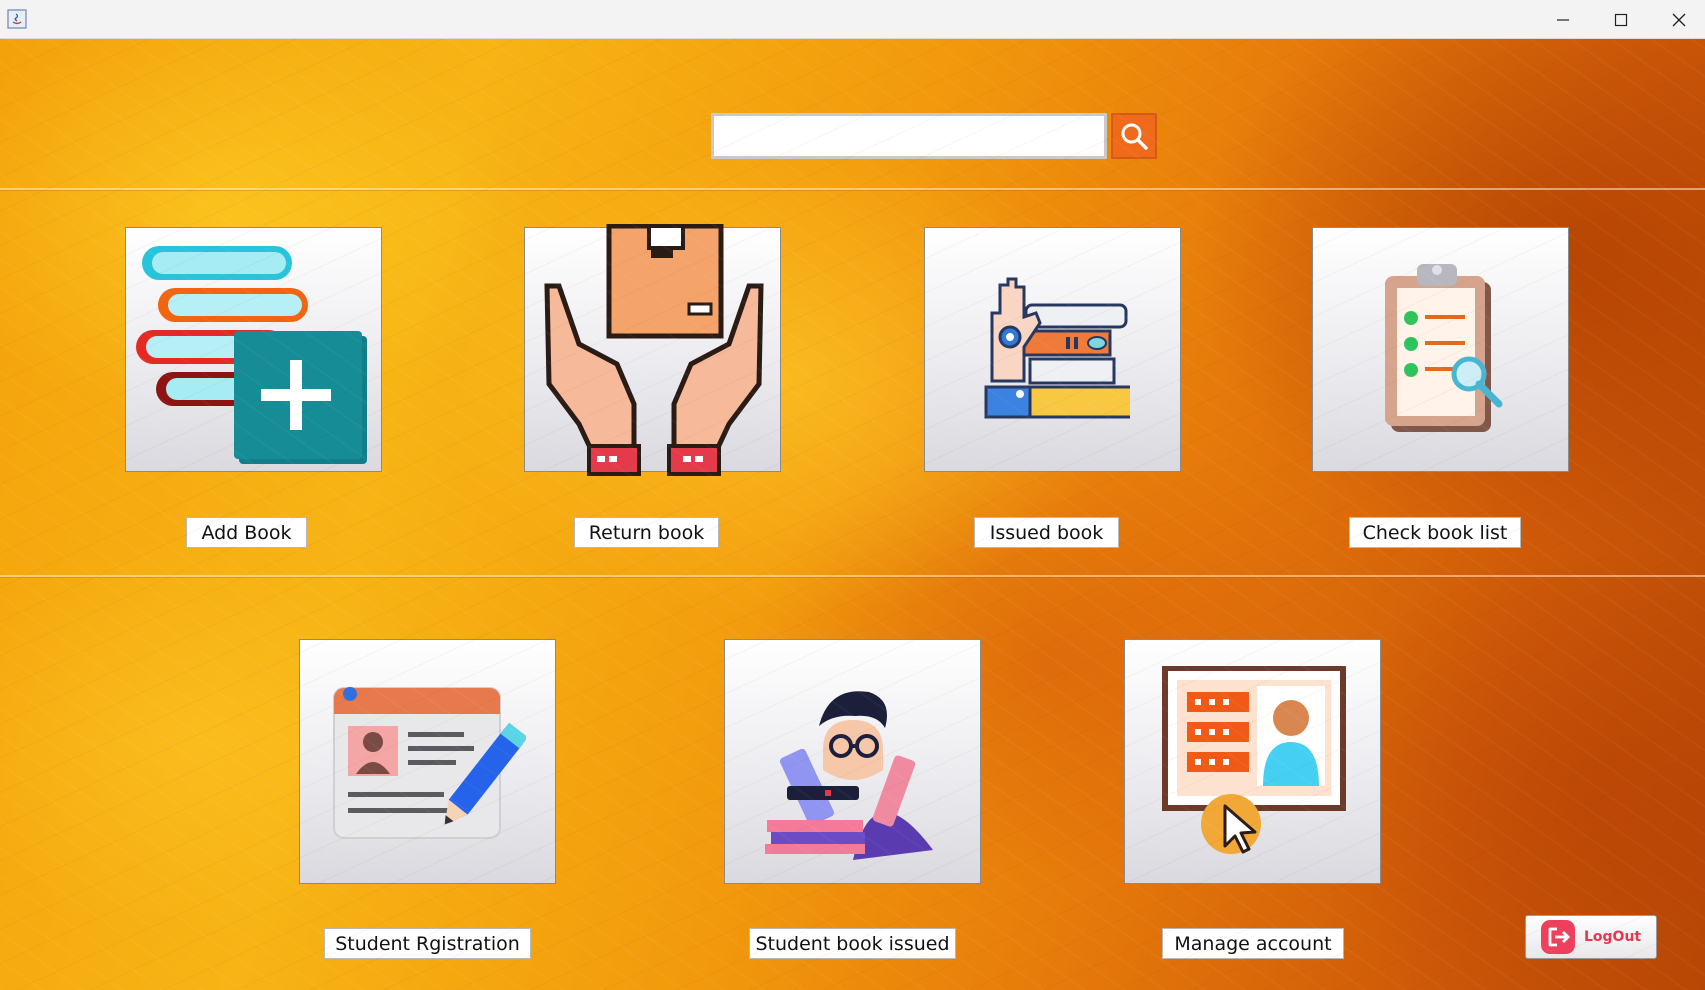 This screenshot has width=1705, height=990. What do you see at coordinates (849, 775) in the screenshot?
I see `student-books-icon` at bounding box center [849, 775].